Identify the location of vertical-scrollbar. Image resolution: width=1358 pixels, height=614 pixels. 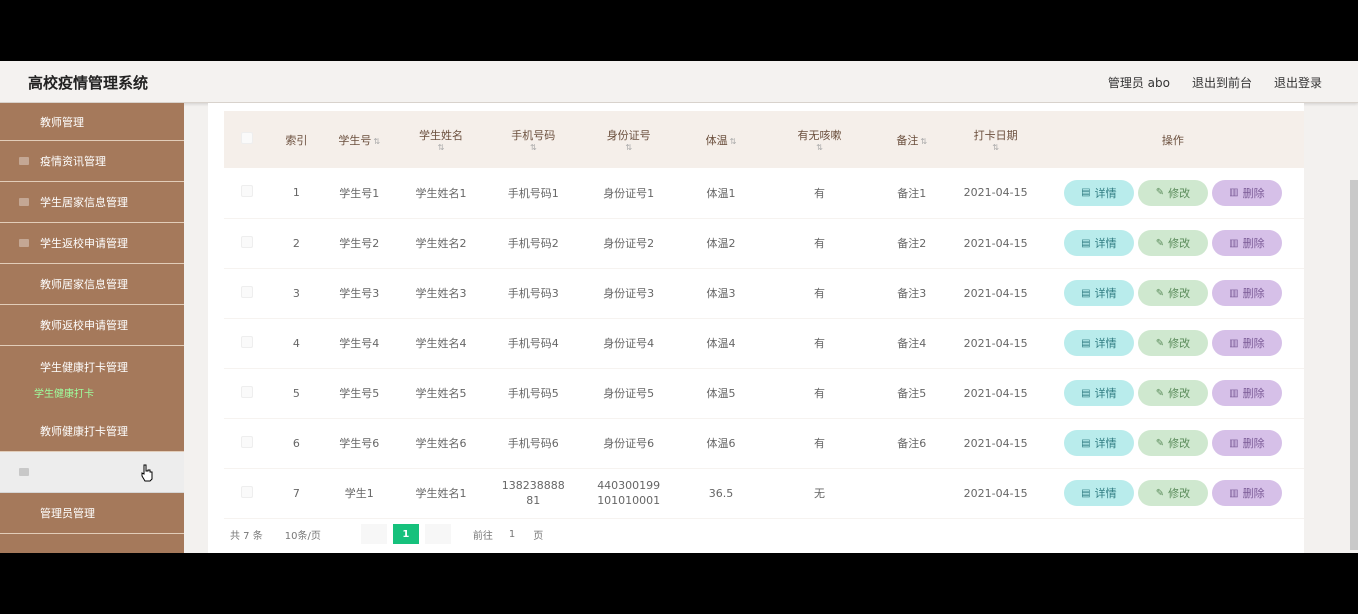
(1354, 365).